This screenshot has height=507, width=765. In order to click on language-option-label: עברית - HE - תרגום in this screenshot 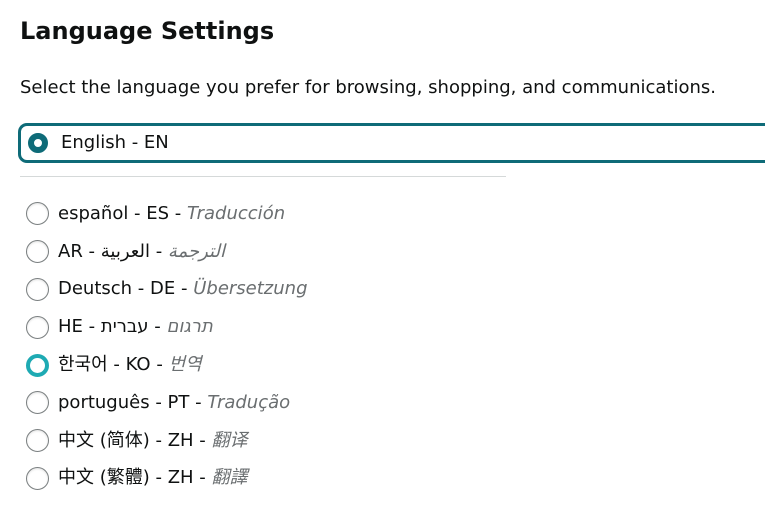, I will do `click(135, 327)`.